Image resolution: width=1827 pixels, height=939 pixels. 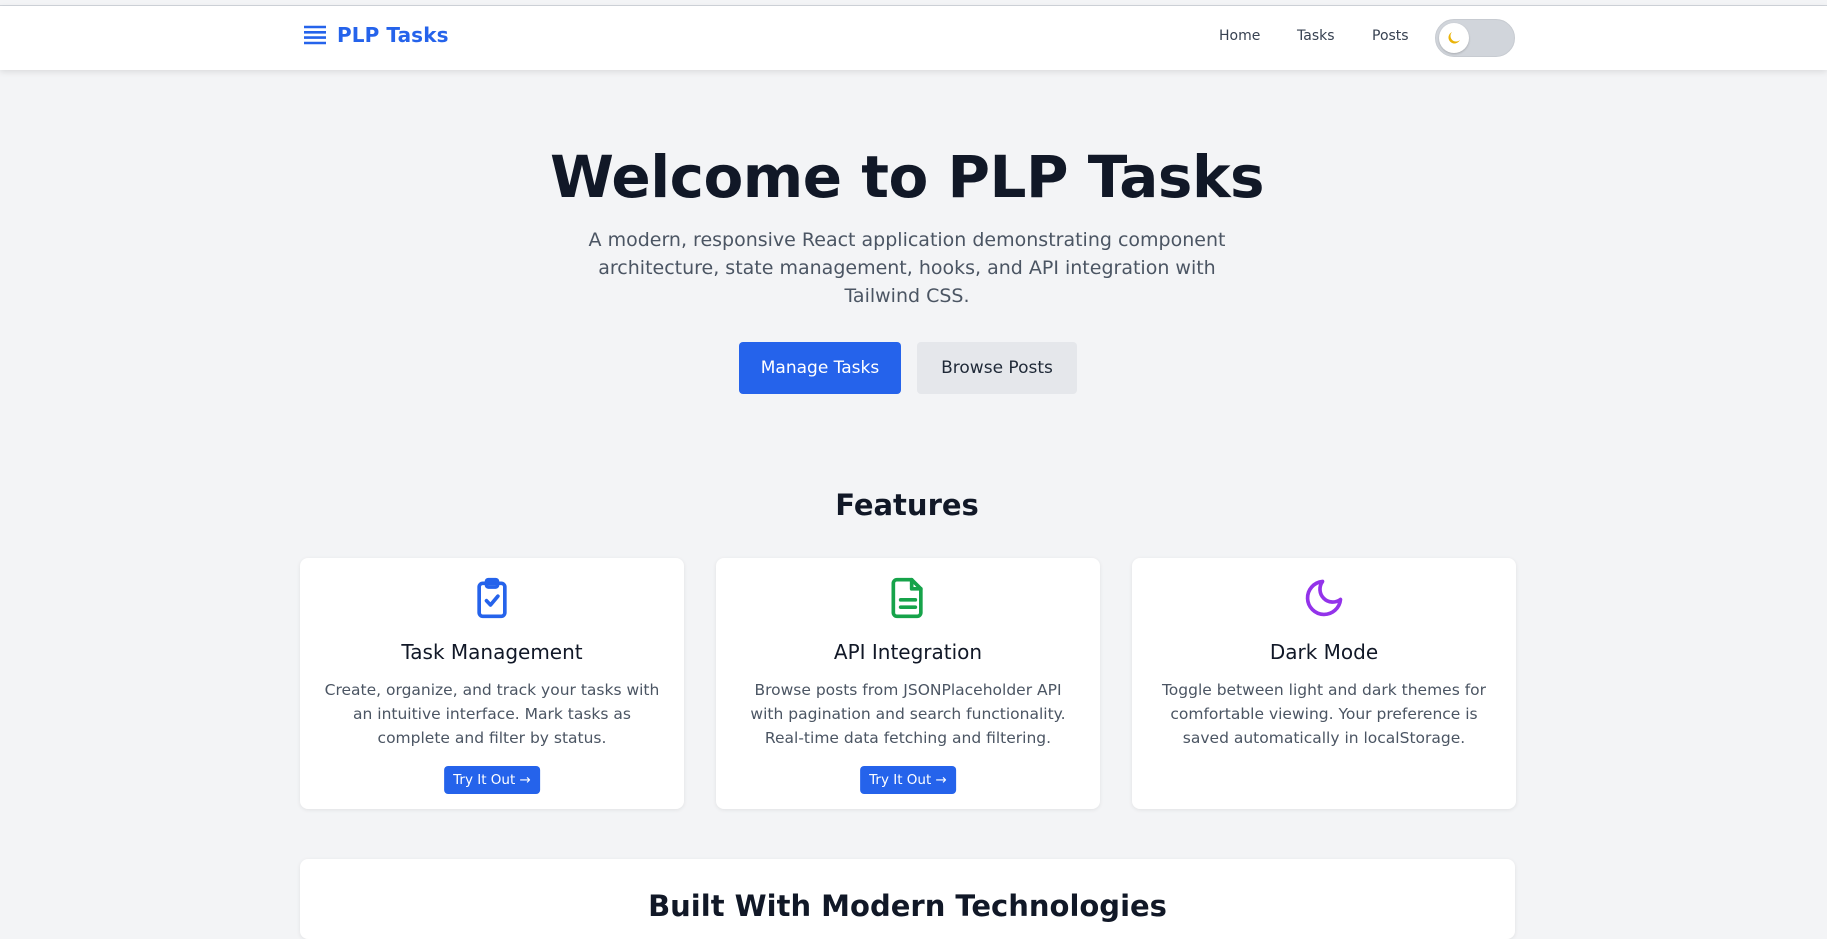 What do you see at coordinates (820, 368) in the screenshot?
I see `manage-tasks-button: Manage Tasks` at bounding box center [820, 368].